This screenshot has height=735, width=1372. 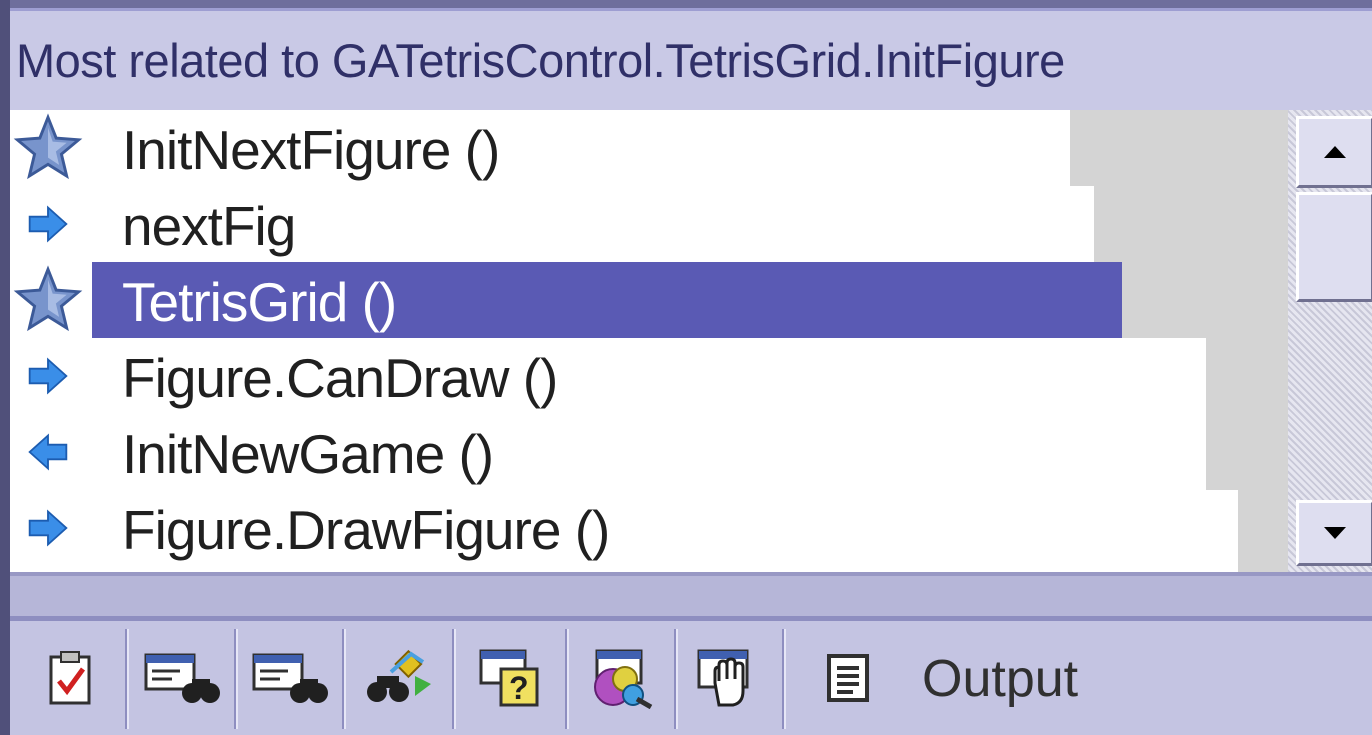 I want to click on list-item-selected: TetrisGrid (), so click(x=566, y=300).